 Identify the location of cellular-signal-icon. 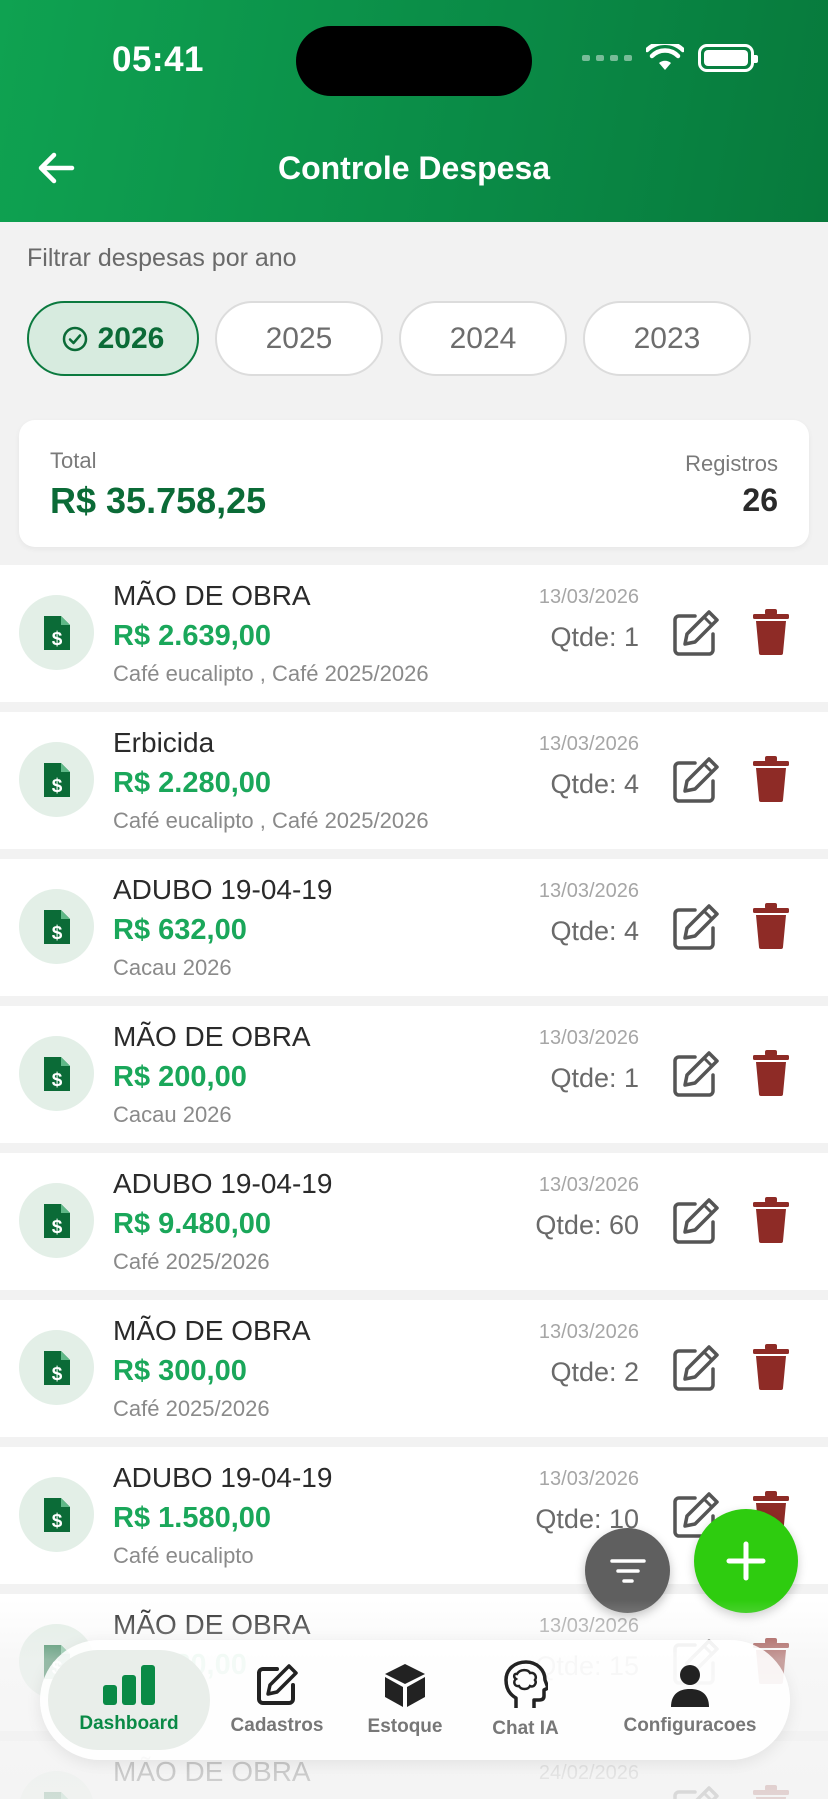
(607, 58).